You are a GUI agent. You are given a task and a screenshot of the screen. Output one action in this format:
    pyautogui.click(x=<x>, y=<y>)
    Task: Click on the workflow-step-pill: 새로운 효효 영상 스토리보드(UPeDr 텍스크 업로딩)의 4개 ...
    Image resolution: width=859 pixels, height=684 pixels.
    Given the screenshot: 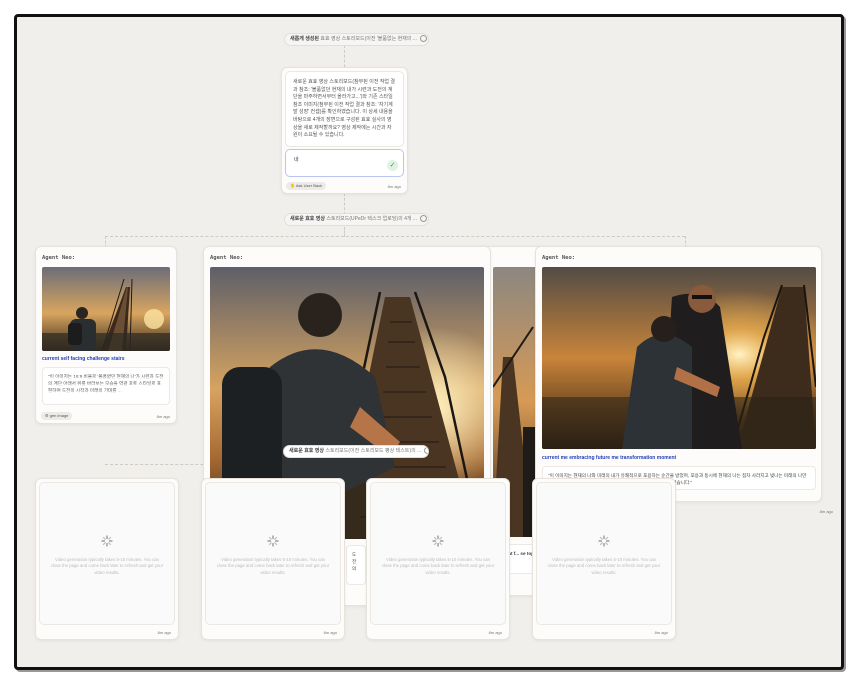 What is the action you would take?
    pyautogui.click(x=356, y=219)
    